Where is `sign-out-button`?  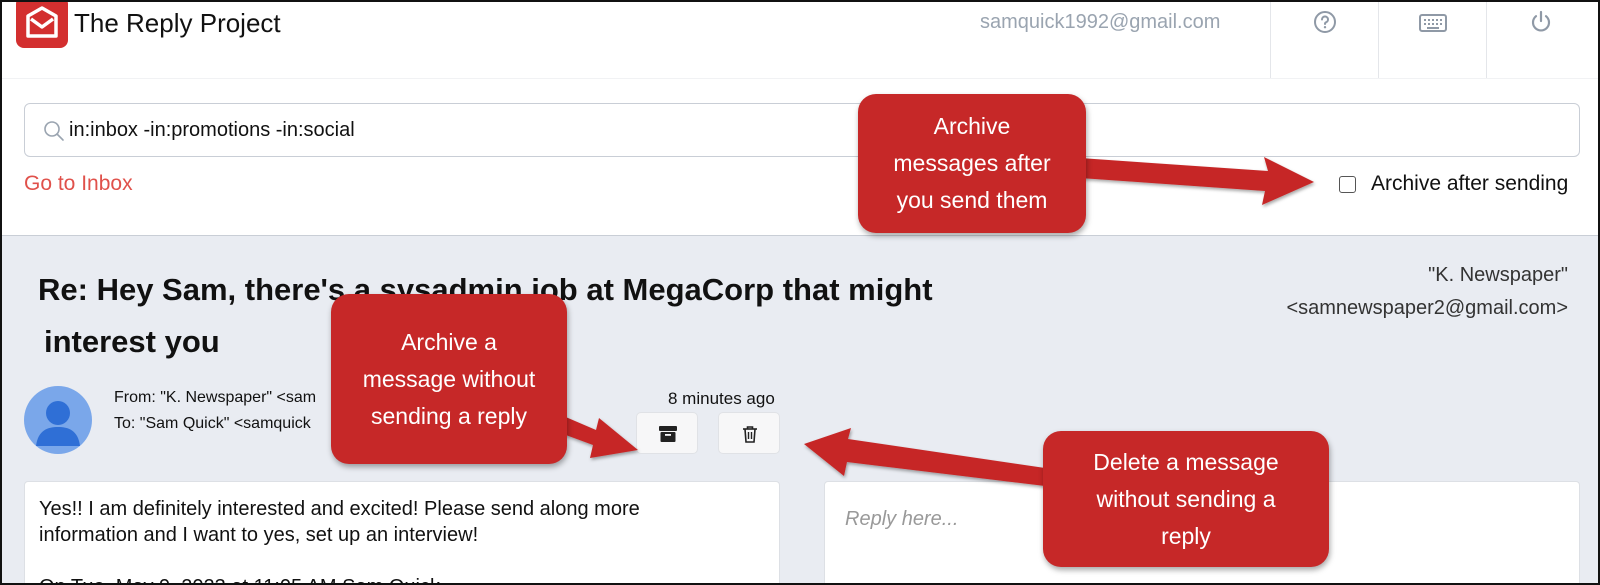 sign-out-button is located at coordinates (1540, 40).